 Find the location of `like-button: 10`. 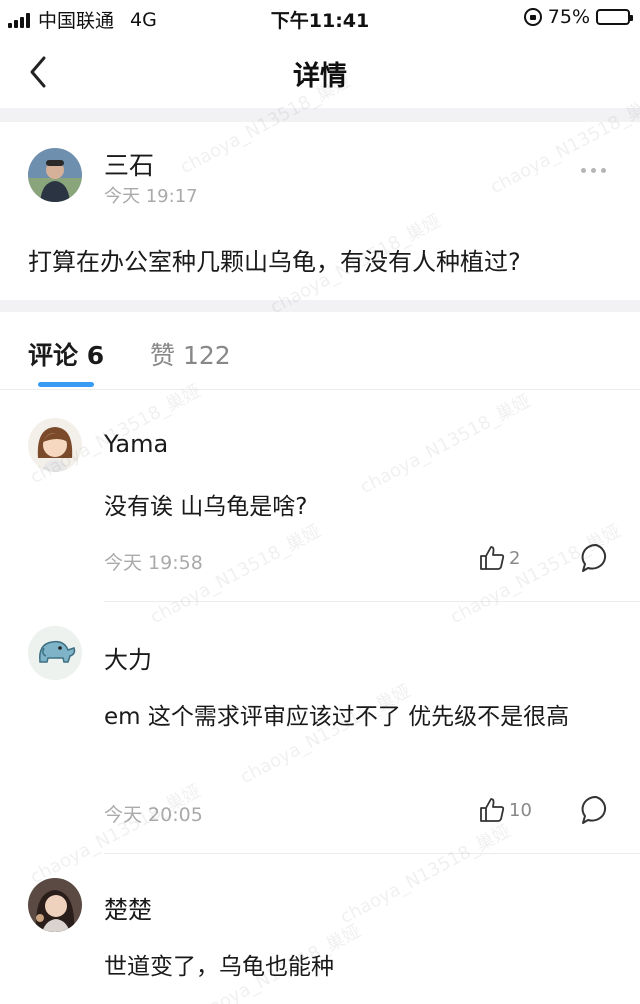

like-button: 10 is located at coordinates (505, 810).